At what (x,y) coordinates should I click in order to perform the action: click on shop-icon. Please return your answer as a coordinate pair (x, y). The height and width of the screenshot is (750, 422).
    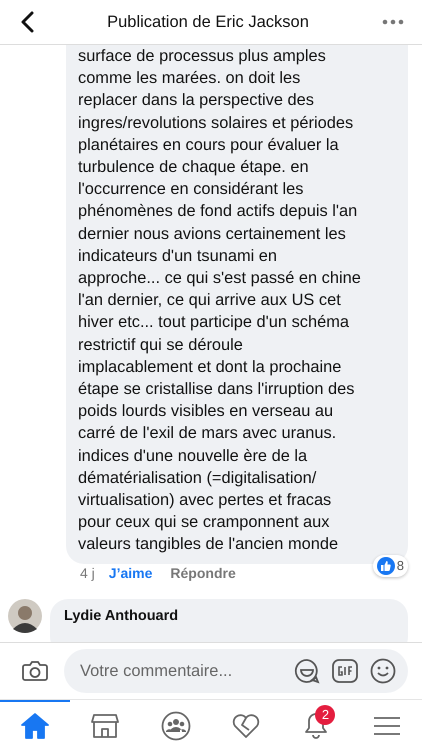
    Looking at the image, I should click on (105, 726).